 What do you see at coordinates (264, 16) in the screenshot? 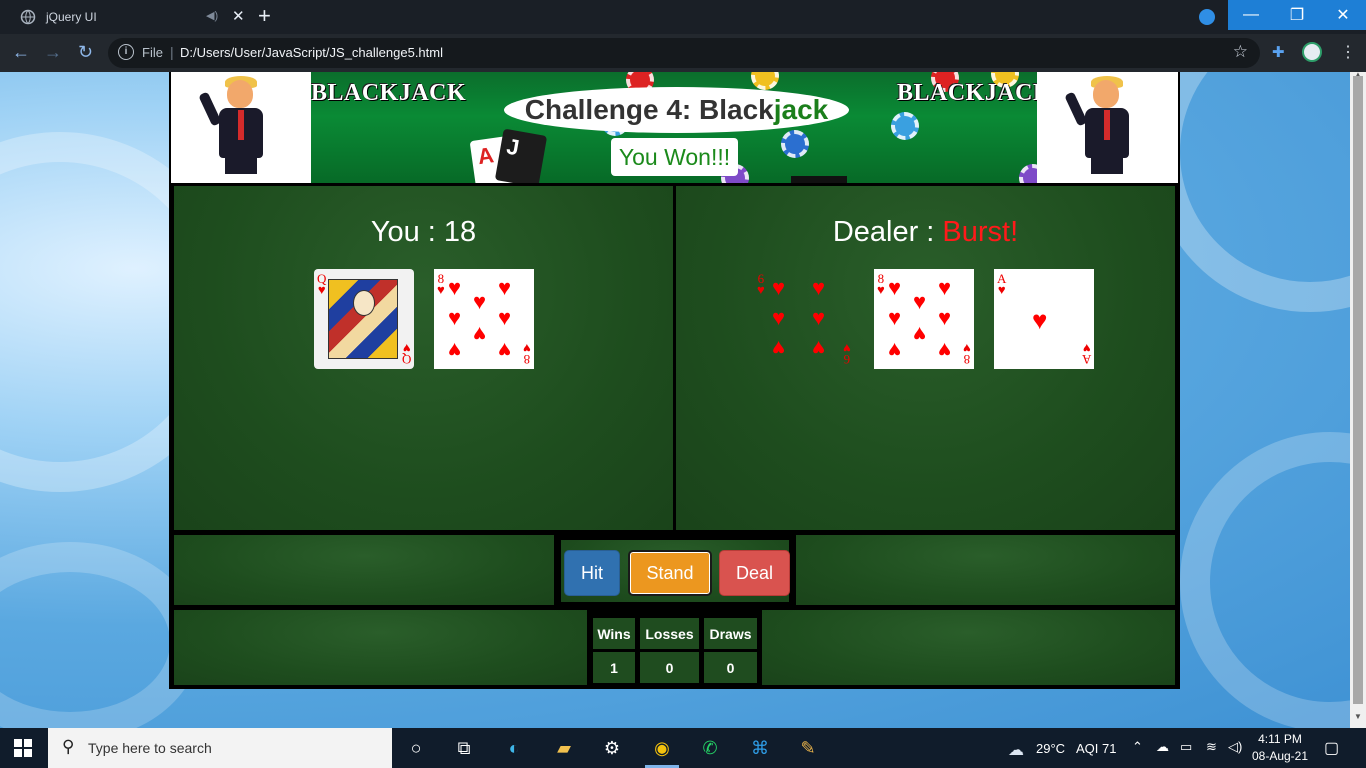
I see `new-tab-button: +` at bounding box center [264, 16].